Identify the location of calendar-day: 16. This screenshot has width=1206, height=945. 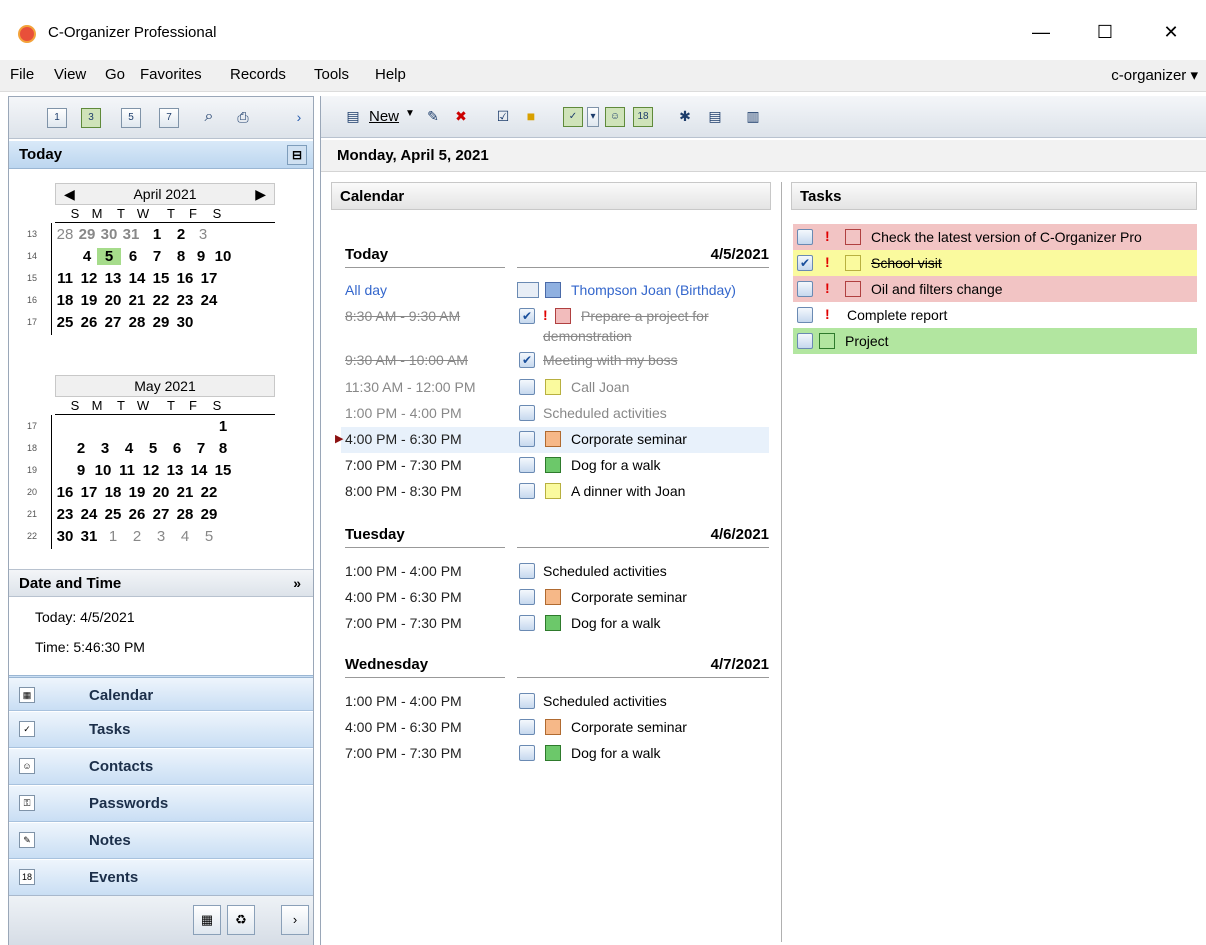
(185, 278).